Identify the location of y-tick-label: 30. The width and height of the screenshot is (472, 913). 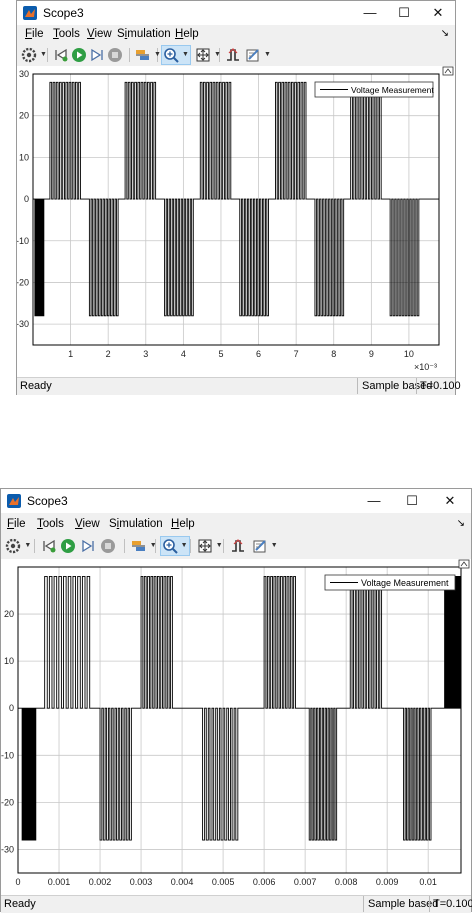
(24, 74).